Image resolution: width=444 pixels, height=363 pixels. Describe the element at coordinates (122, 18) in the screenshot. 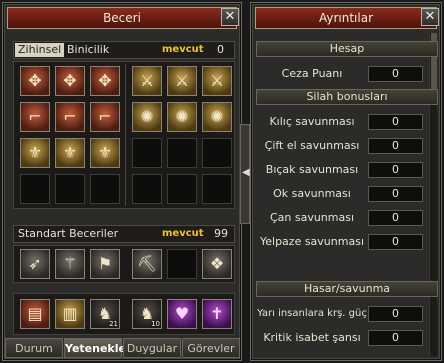

I see `skill-window-title: Beceri` at that location.